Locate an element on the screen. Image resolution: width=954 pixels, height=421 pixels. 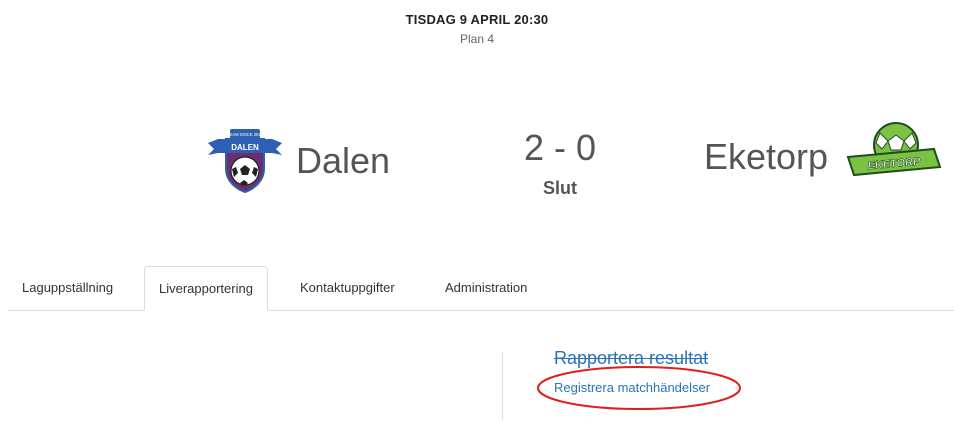
match-plan: Plan 4 is located at coordinates (477, 39).